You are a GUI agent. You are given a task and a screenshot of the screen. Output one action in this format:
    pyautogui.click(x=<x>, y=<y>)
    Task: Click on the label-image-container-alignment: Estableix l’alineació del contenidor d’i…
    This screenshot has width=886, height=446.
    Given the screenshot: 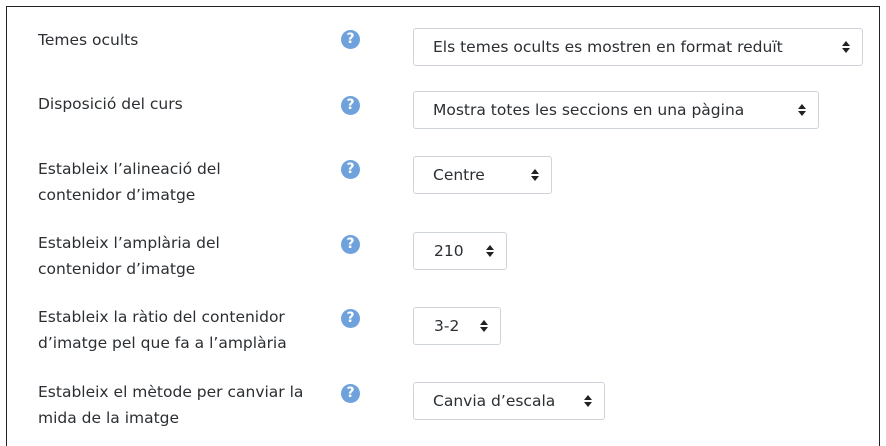 What is the action you would take?
    pyautogui.click(x=129, y=182)
    